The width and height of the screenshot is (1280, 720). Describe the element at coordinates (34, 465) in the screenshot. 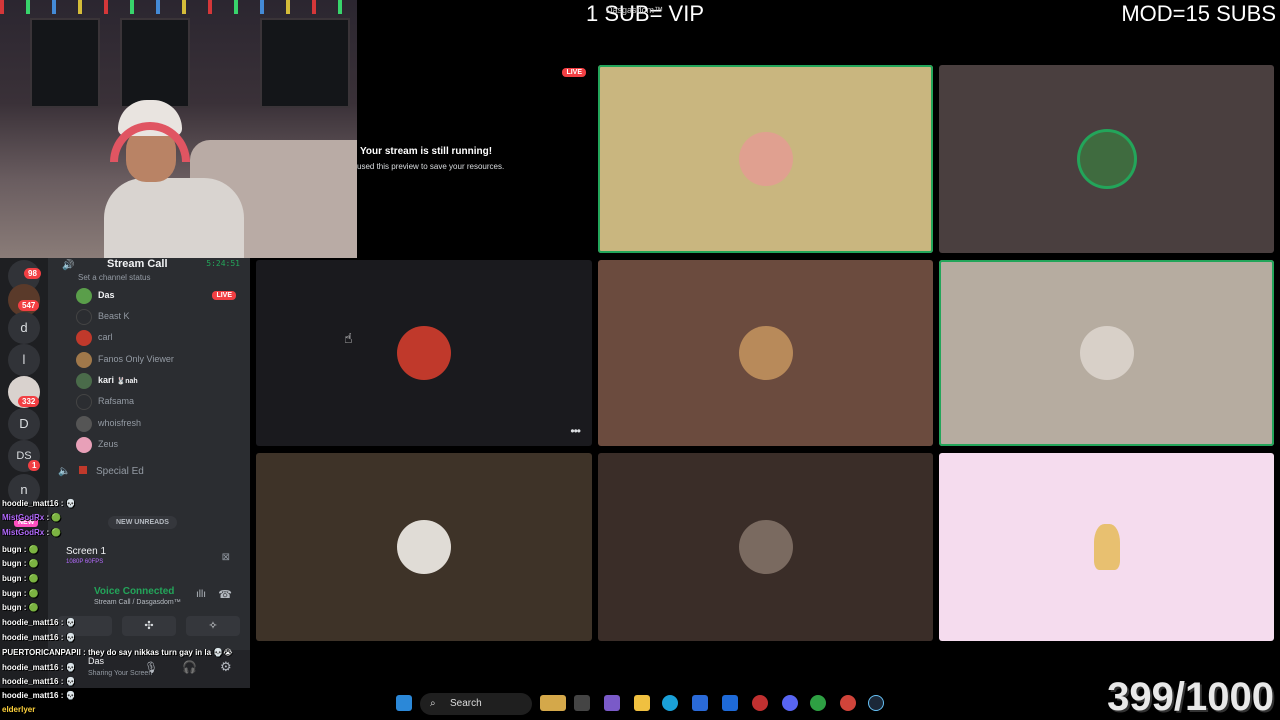

I see `unread-badge: 1` at that location.